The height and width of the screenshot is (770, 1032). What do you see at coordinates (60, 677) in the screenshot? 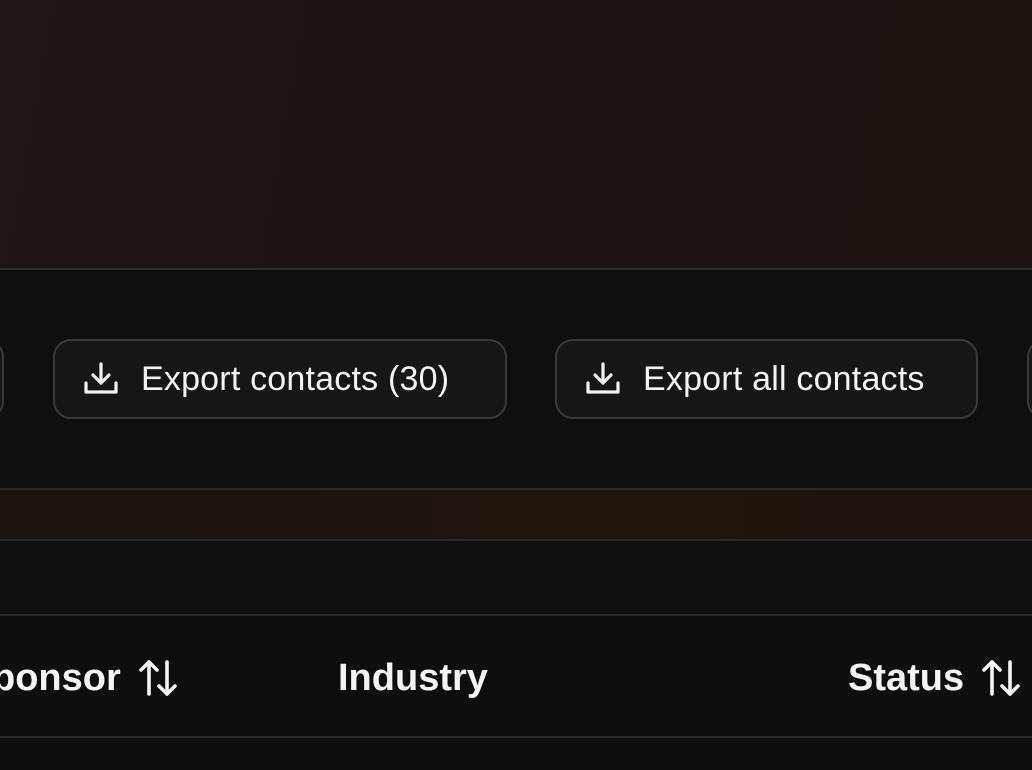
I see `column-header-label: ponsor` at bounding box center [60, 677].